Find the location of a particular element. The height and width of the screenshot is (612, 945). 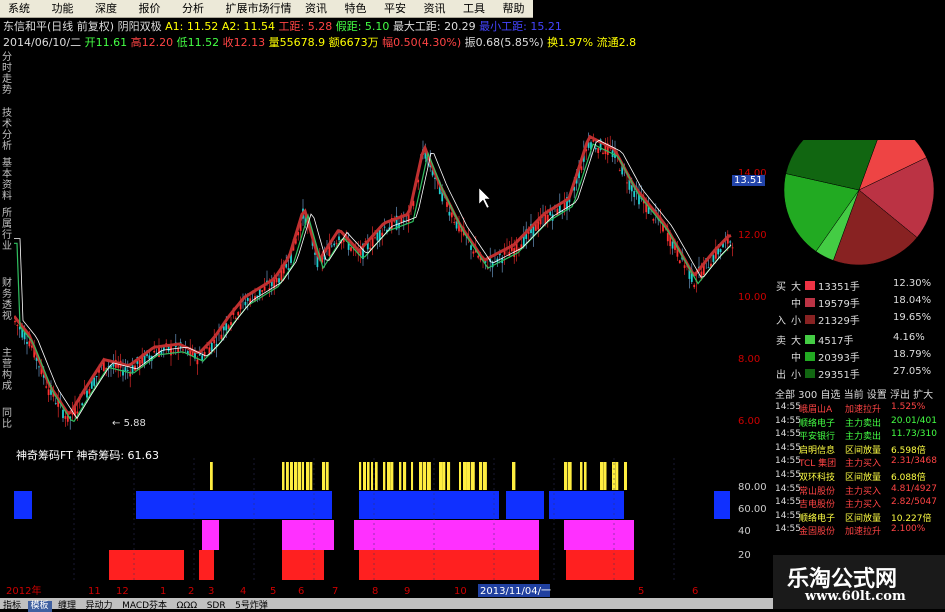

bottom-tab-anomaly: 异动力 is located at coordinates (99, 606).